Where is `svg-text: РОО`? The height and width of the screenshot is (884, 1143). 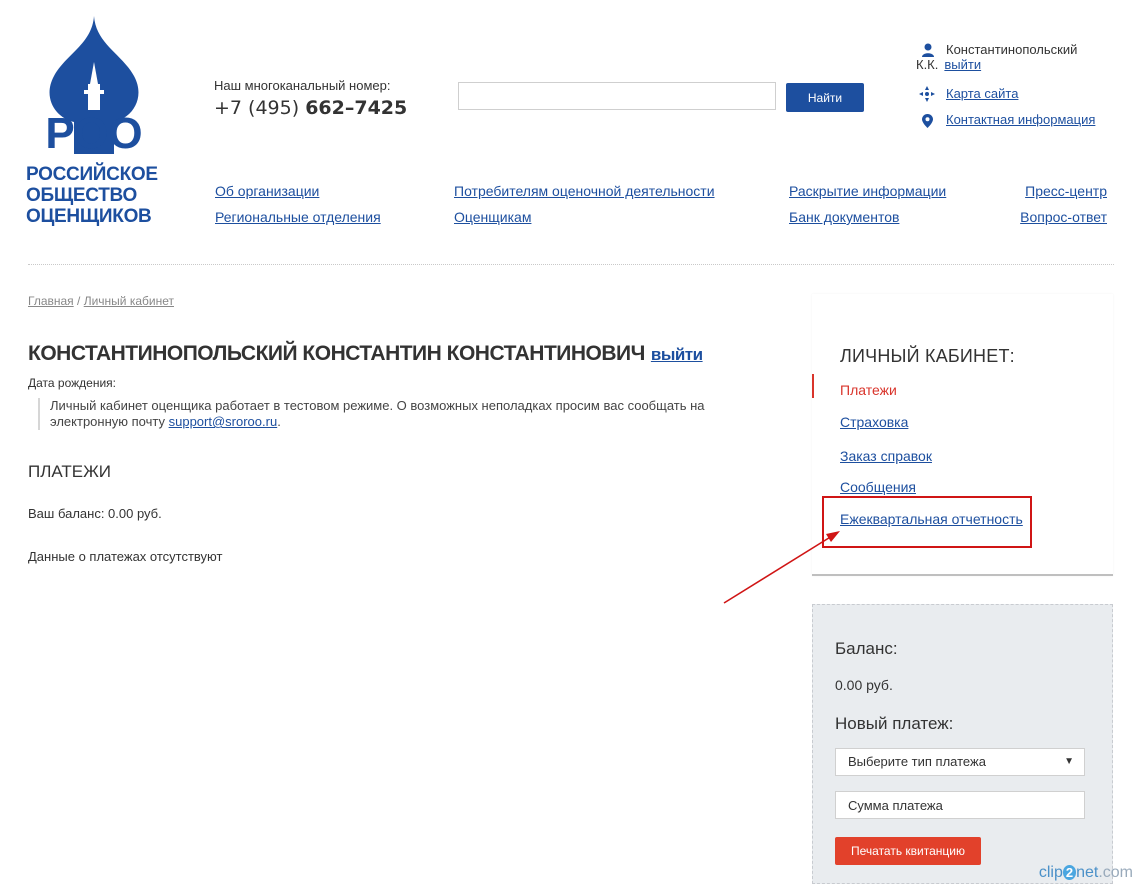
svg-text: РОО is located at coordinates (93, 132).